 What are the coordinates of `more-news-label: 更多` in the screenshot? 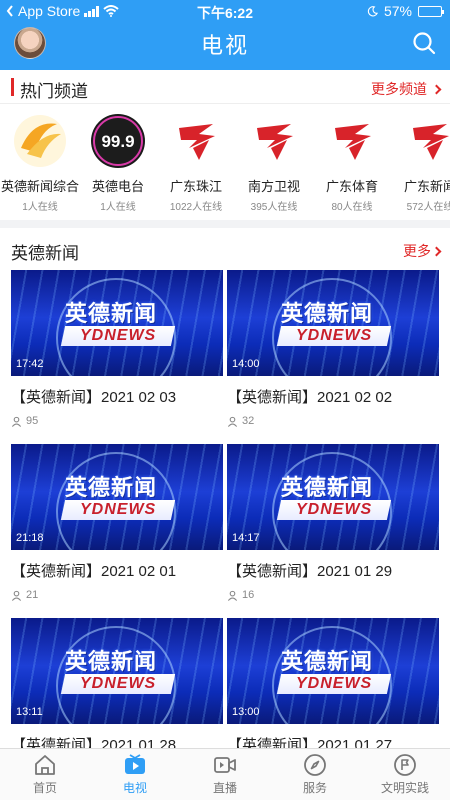 It's located at (417, 251).